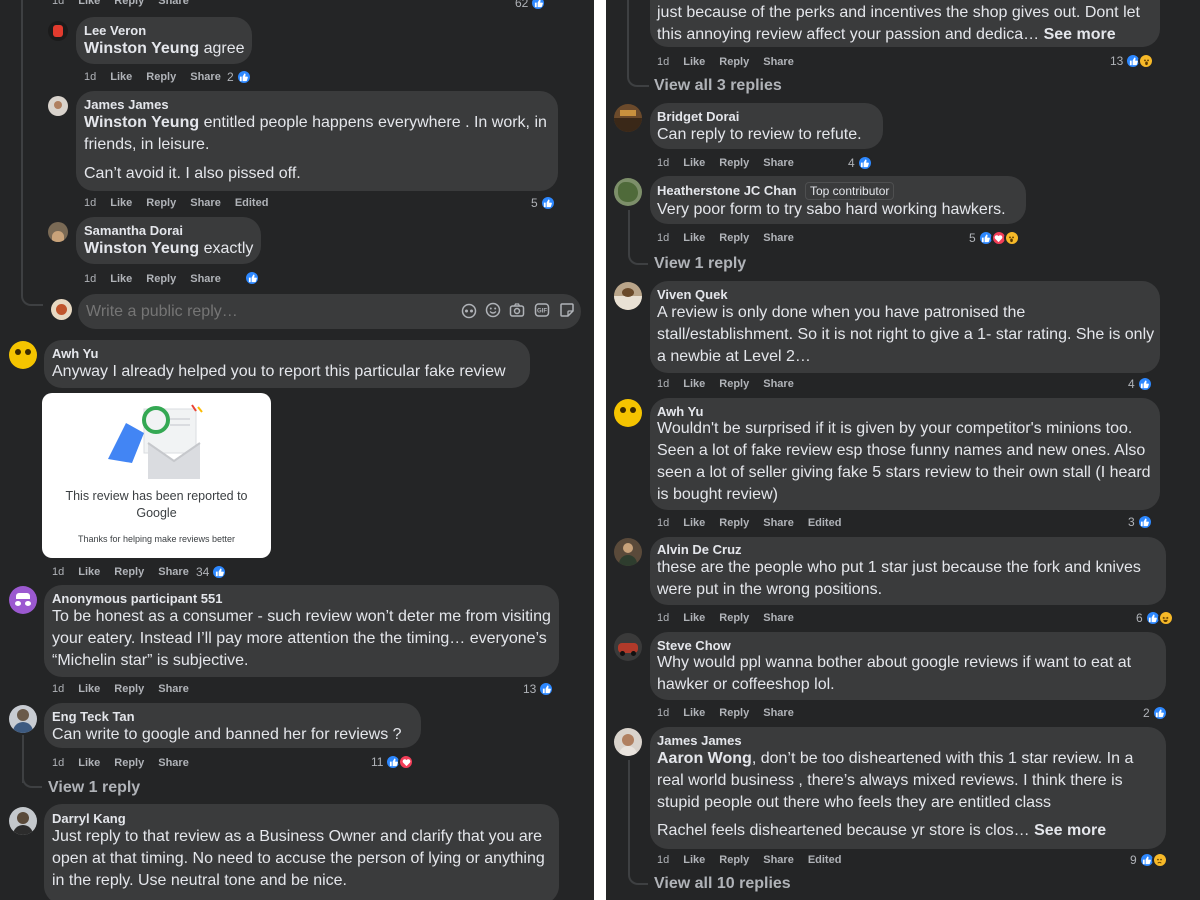  Describe the element at coordinates (89, 818) in the screenshot. I see `commenter-name: Darryl Kang` at that location.